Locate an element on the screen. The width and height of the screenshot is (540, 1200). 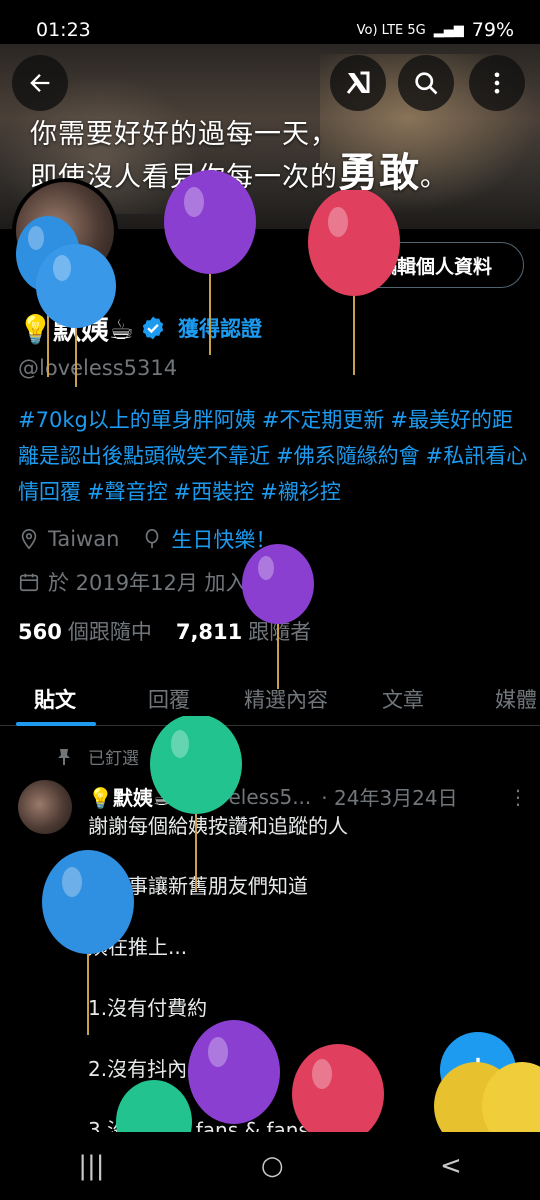
more-button is located at coordinates (497, 83).